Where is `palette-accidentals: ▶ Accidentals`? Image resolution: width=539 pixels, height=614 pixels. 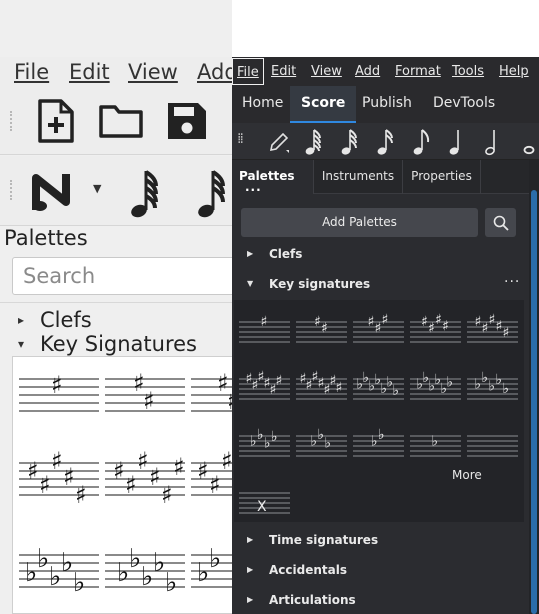
palette-accidentals: ▶ Accidentals is located at coordinates (380, 571).